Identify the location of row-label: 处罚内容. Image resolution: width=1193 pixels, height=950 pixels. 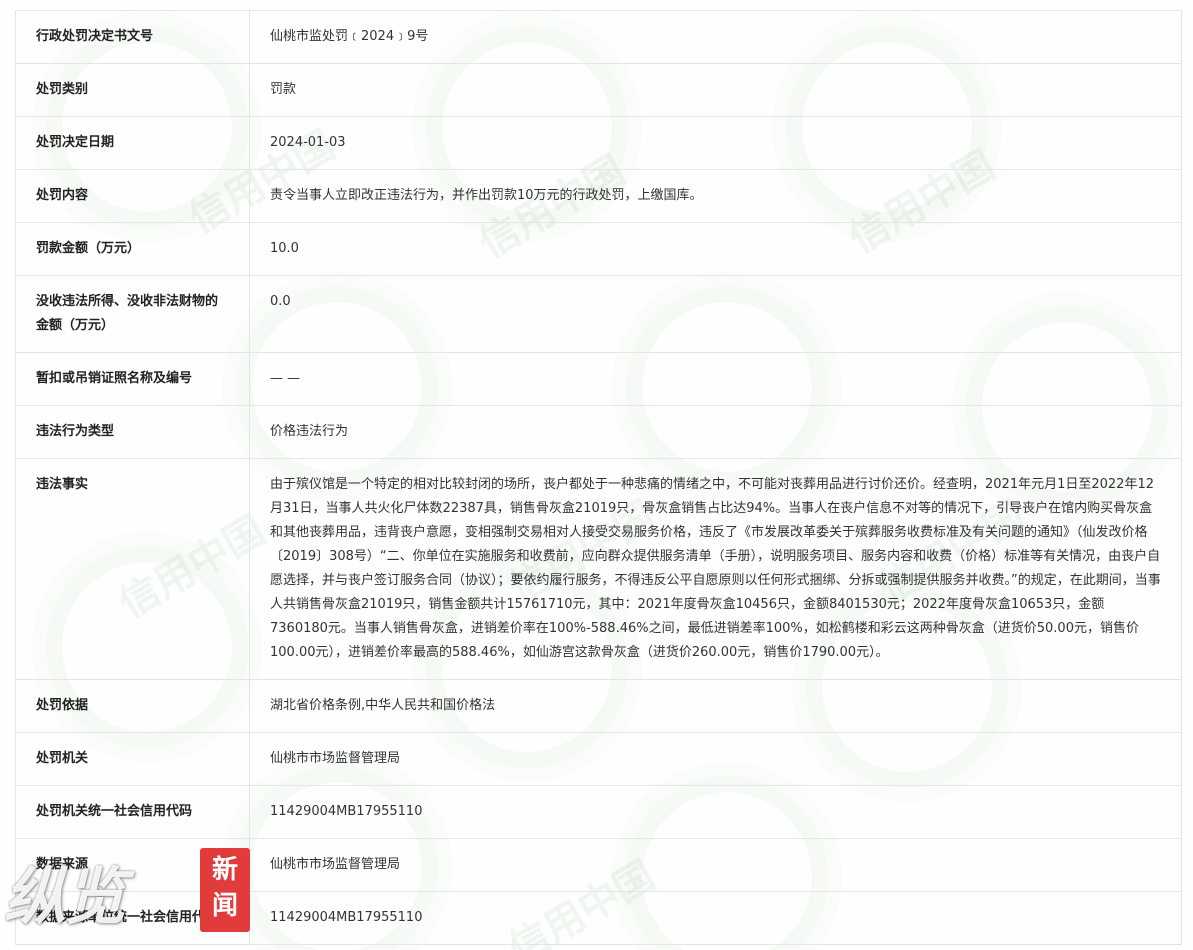
(132, 196).